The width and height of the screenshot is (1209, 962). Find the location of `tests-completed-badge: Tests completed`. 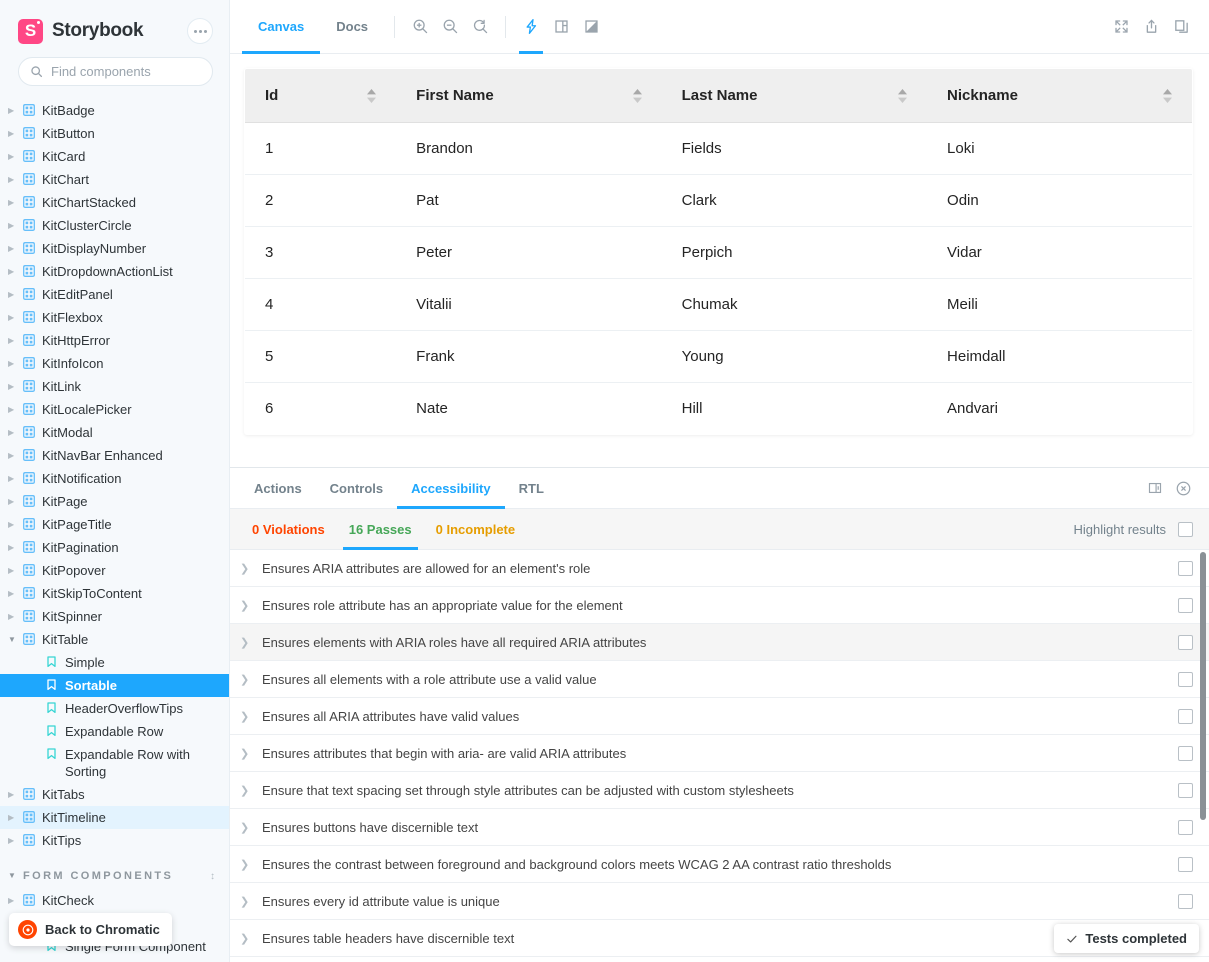

tests-completed-badge: Tests completed is located at coordinates (1126, 938).